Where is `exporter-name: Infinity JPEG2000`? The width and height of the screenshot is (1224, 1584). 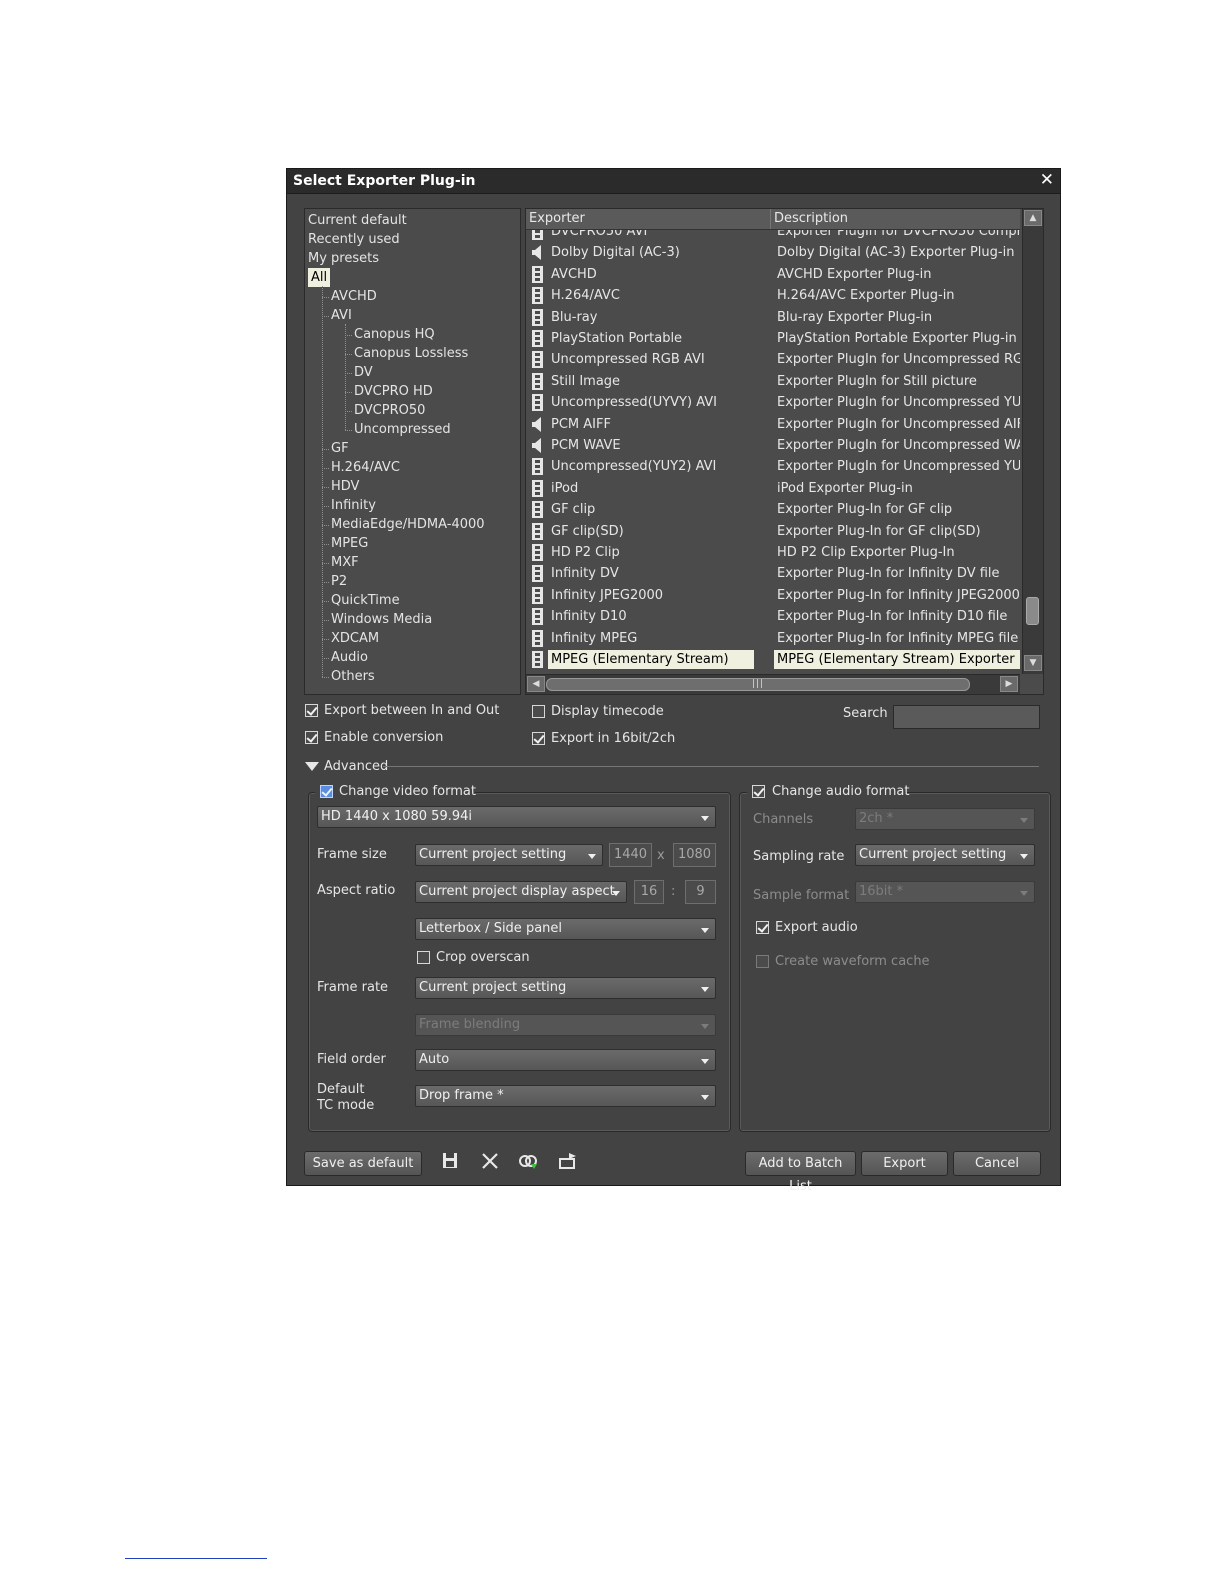
exporter-name: Infinity JPEG2000 is located at coordinates (607, 595).